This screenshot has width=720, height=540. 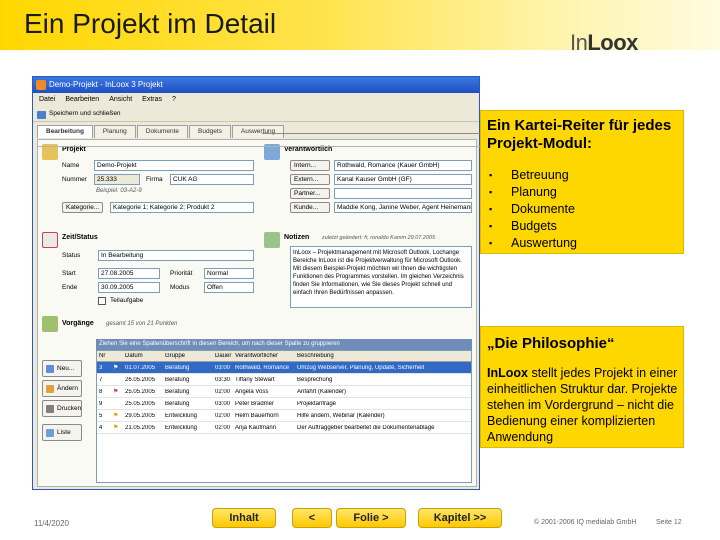 I want to click on end-date-field: 30.09.2005, so click(x=129, y=287).